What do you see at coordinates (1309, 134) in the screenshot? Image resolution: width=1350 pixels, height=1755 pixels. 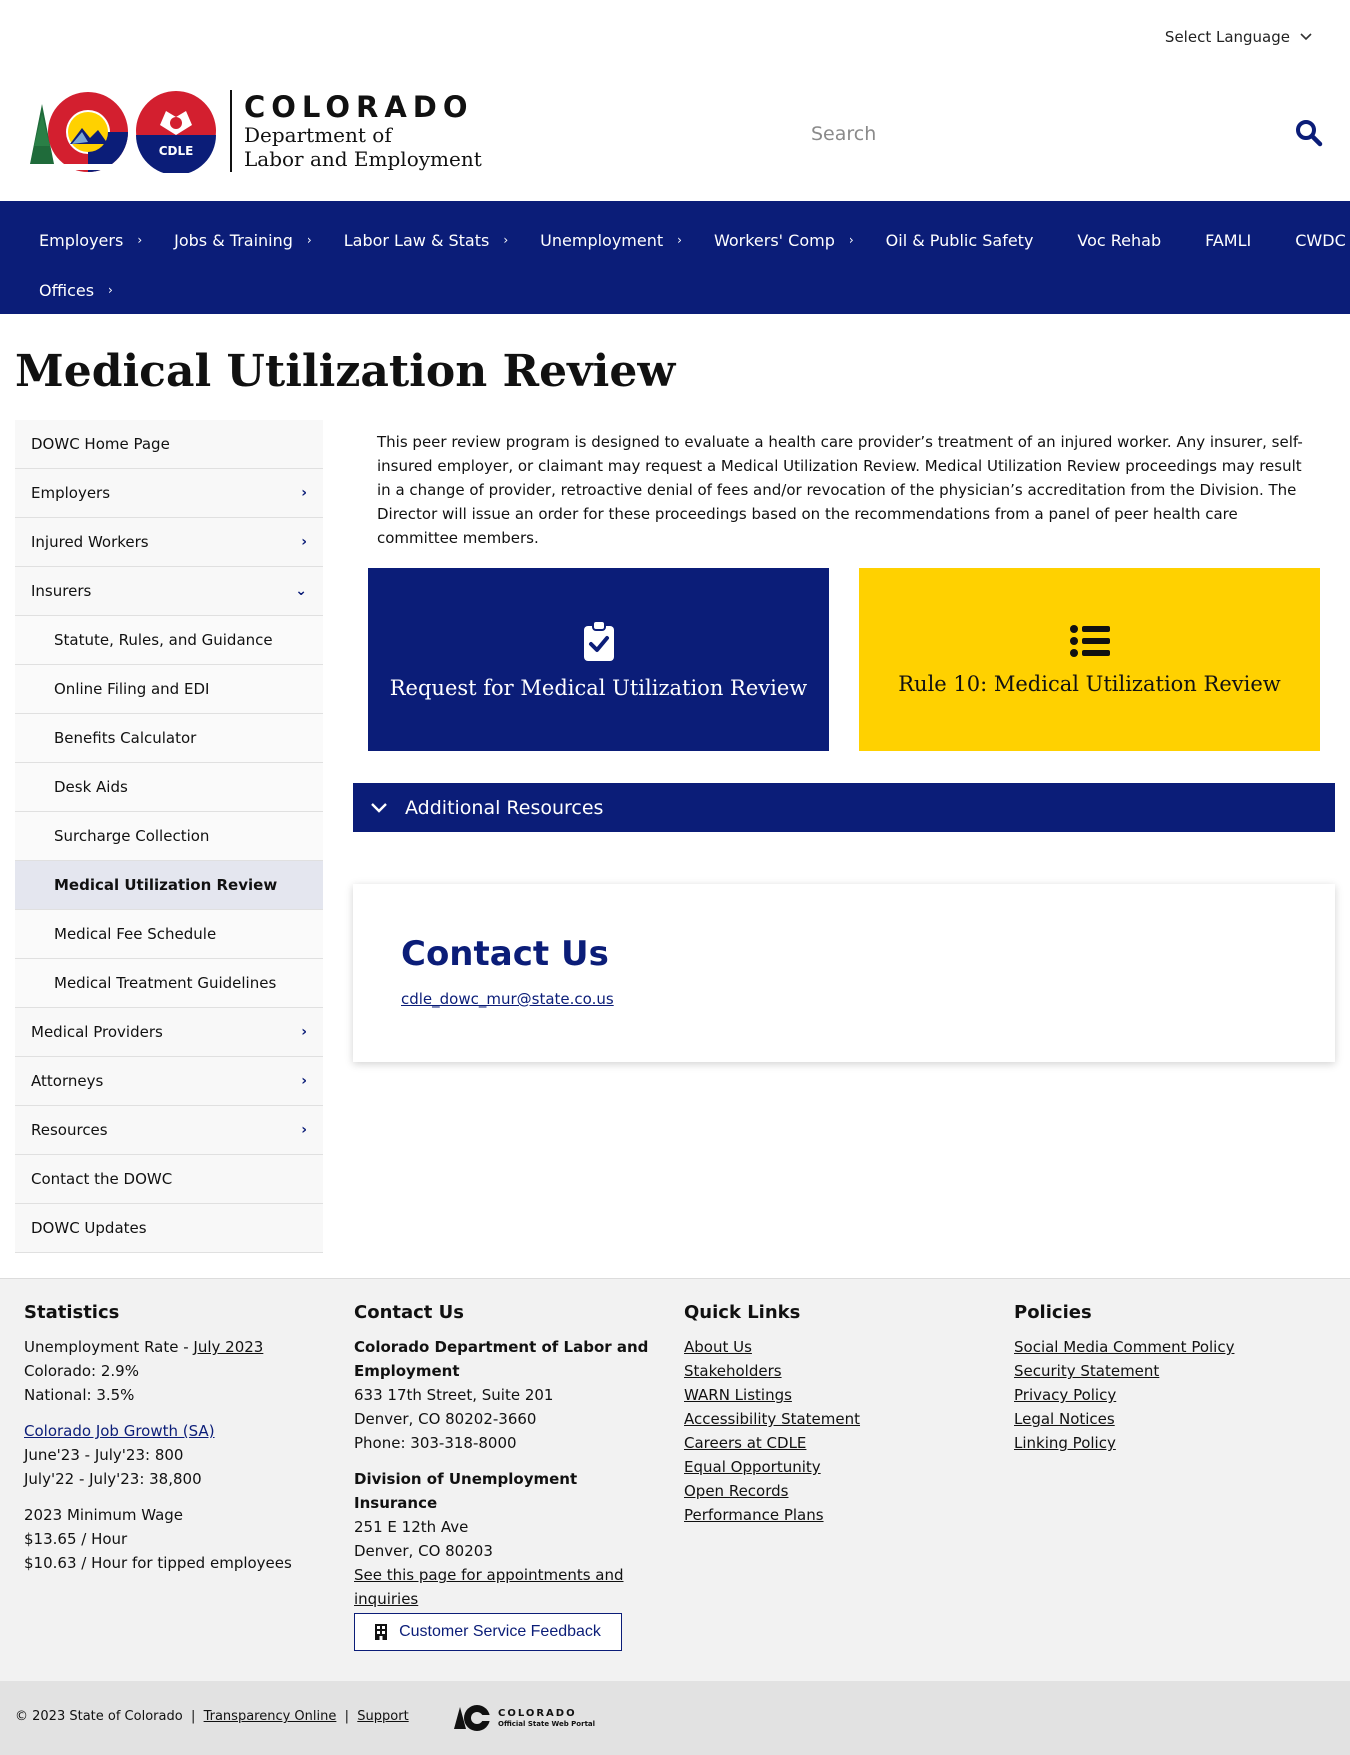 I see `search-button` at bounding box center [1309, 134].